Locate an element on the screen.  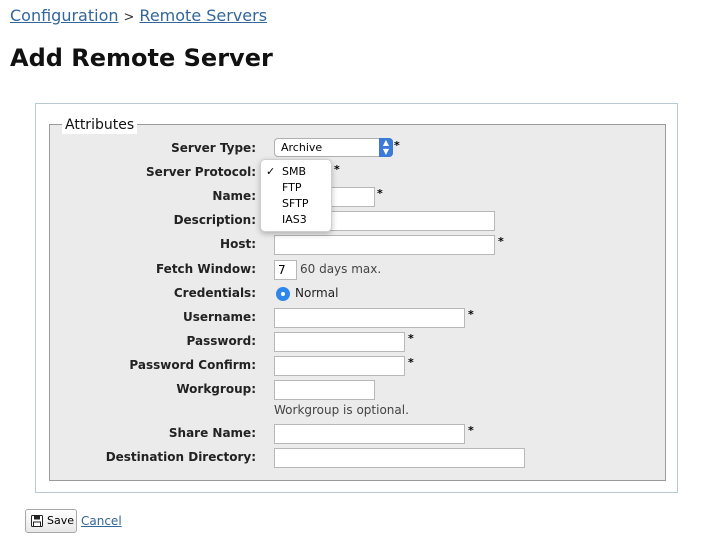
description-label: Description: is located at coordinates (214, 220).